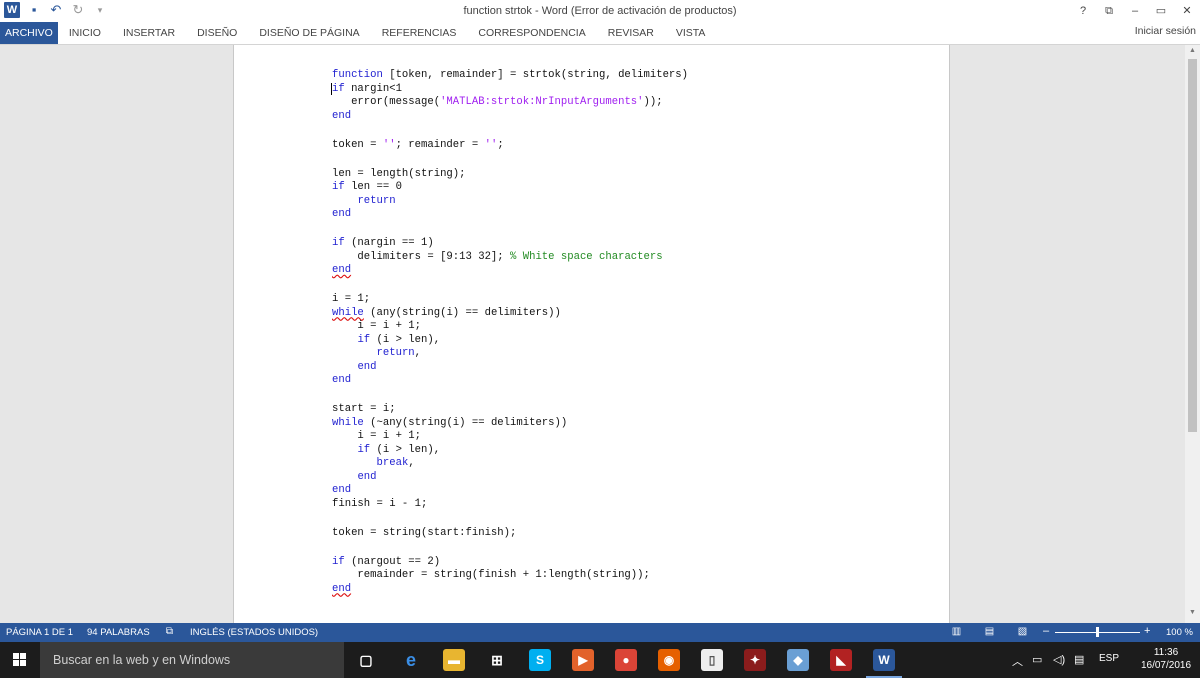 The height and width of the screenshot is (678, 1200). I want to click on tab-archivo: ARCHIVO, so click(29, 33).